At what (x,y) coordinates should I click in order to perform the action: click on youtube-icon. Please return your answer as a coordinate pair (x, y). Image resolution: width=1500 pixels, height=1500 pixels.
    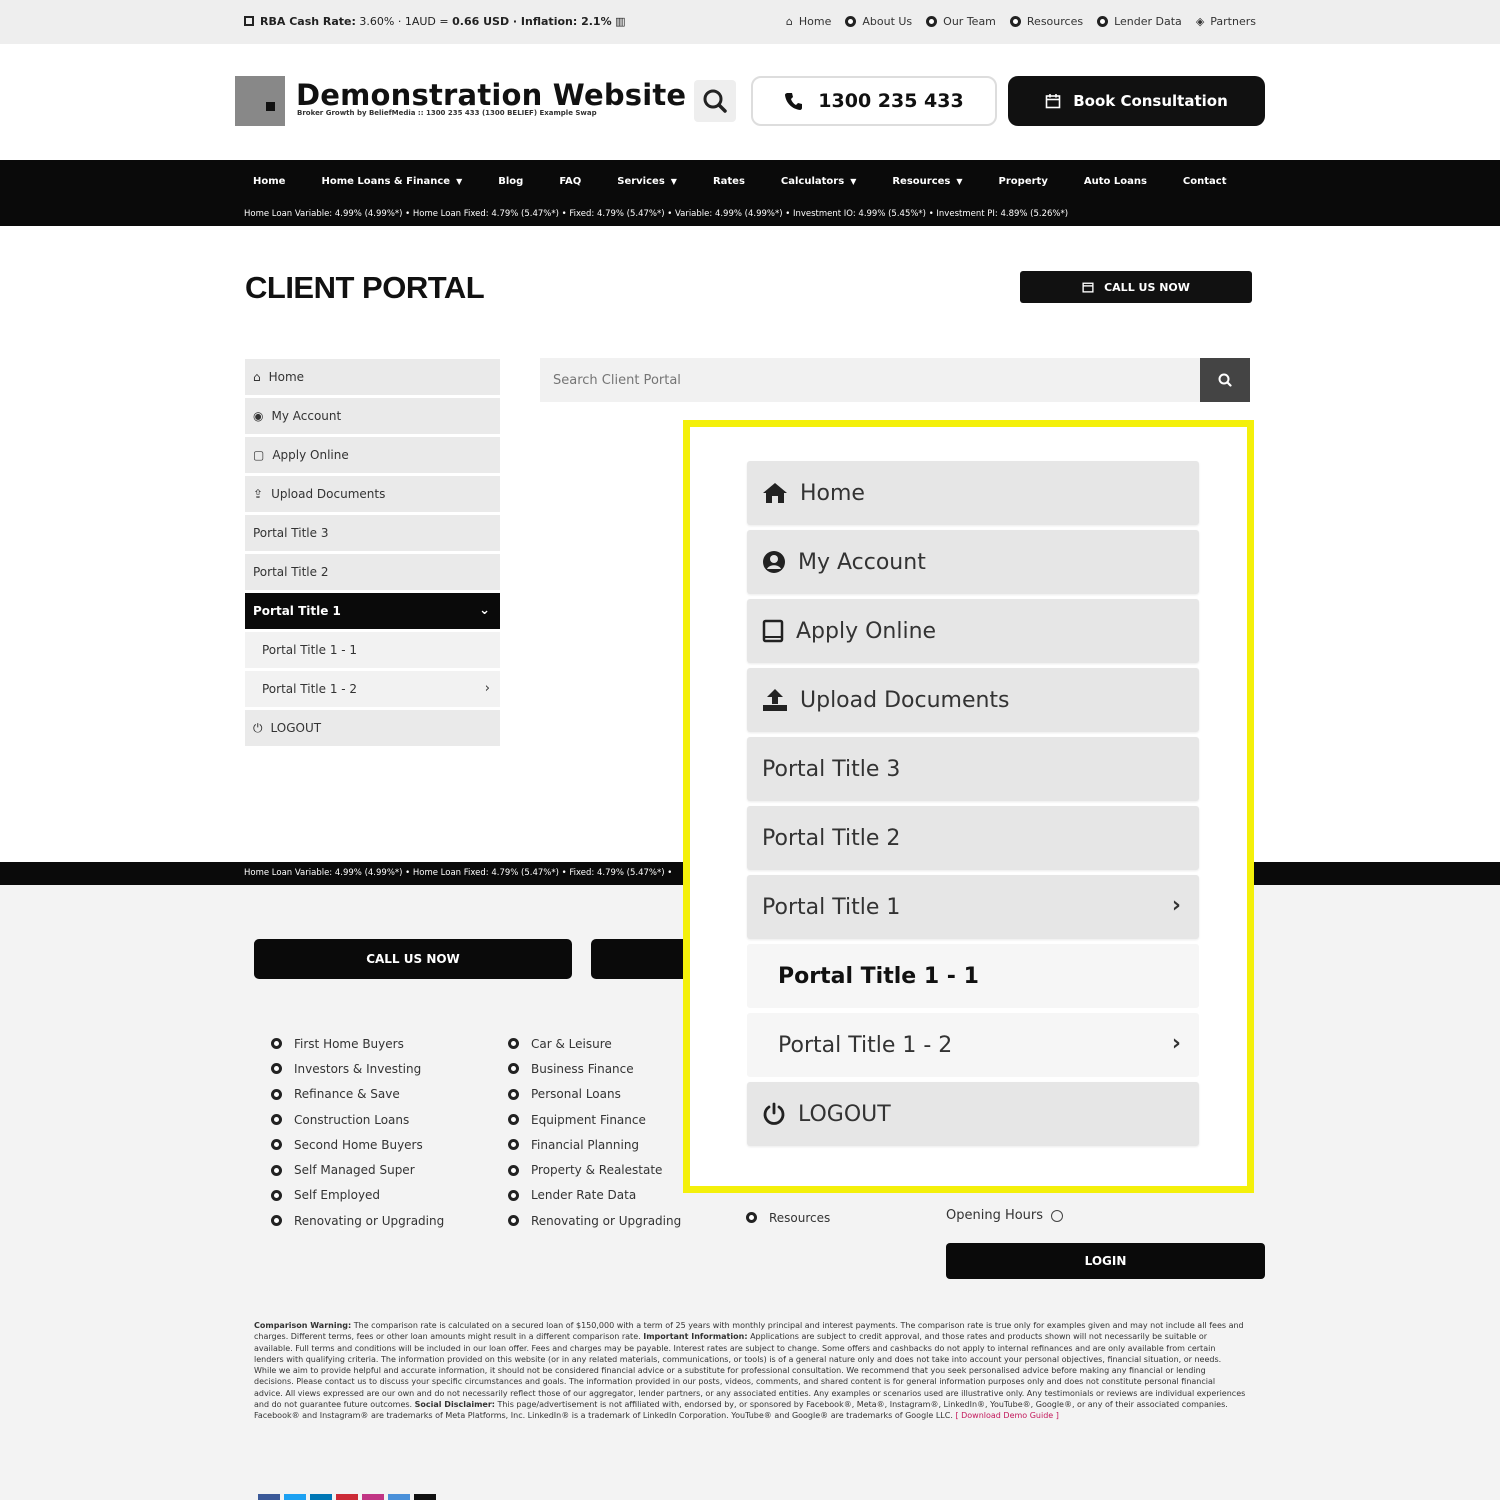
    Looking at the image, I should click on (347, 1497).